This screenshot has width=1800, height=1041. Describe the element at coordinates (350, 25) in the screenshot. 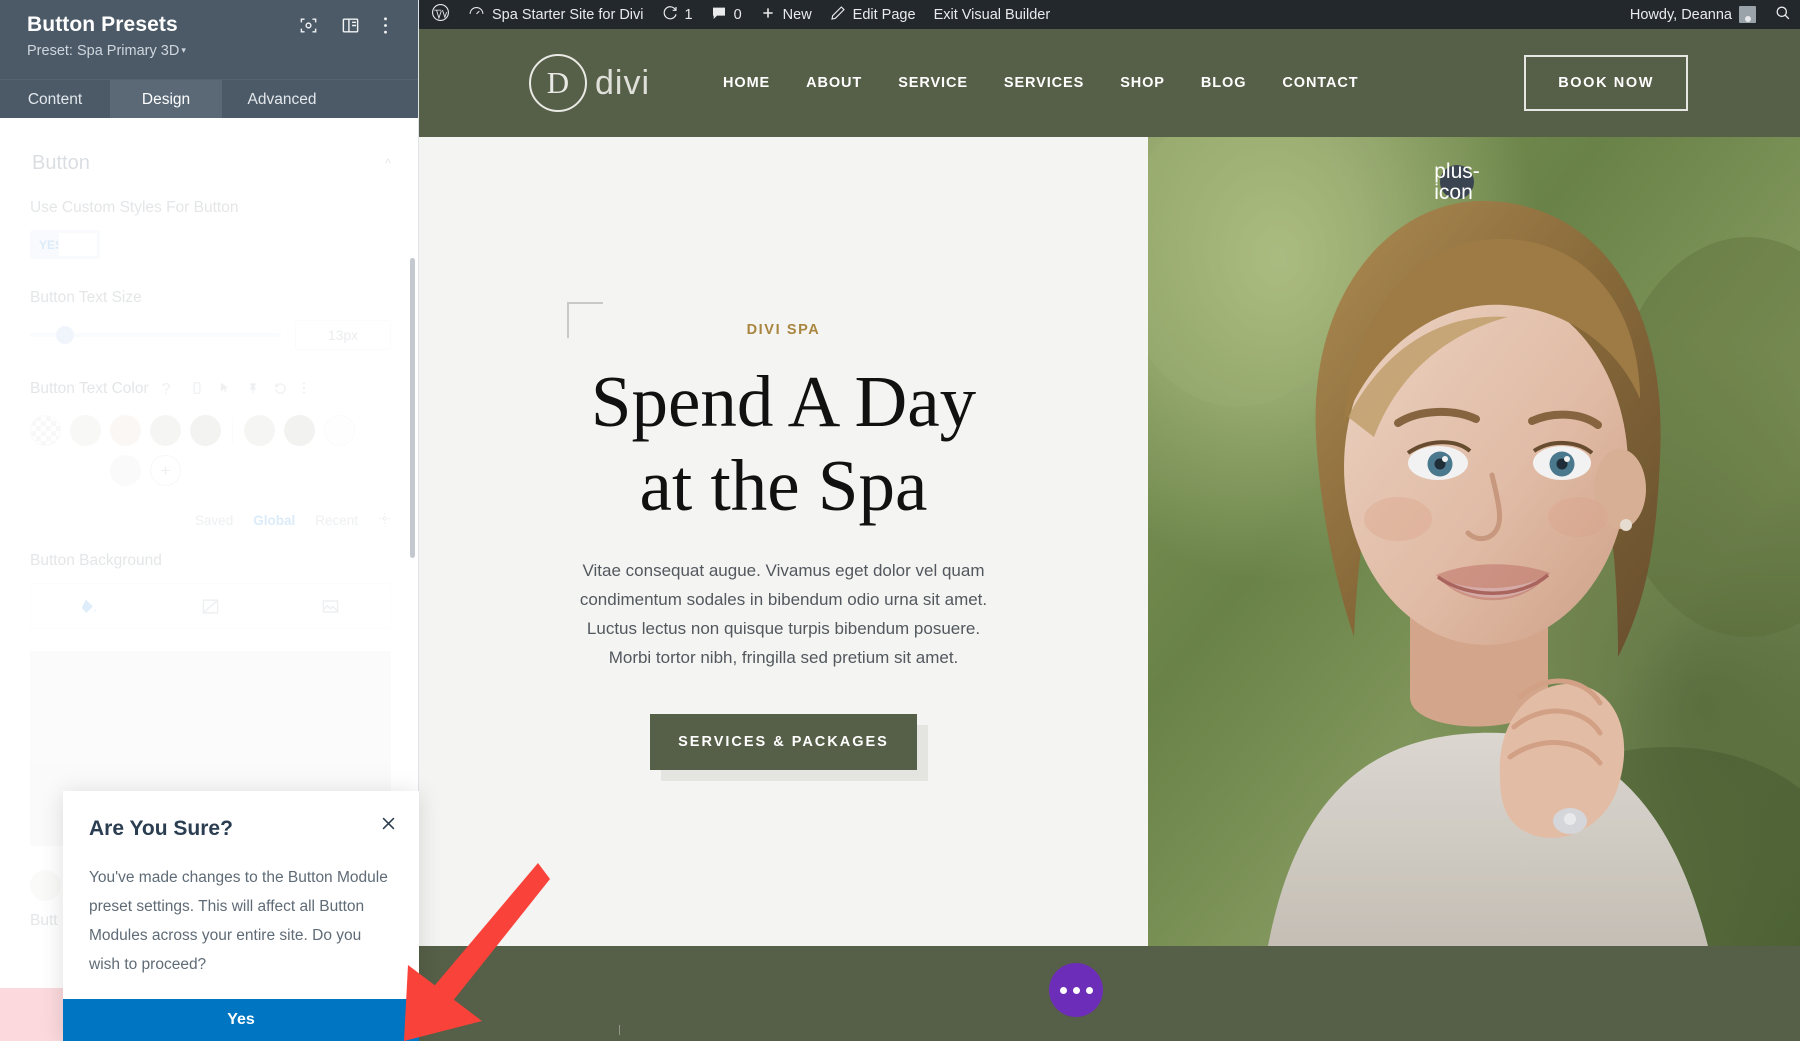

I see `layout-columns-icon` at that location.